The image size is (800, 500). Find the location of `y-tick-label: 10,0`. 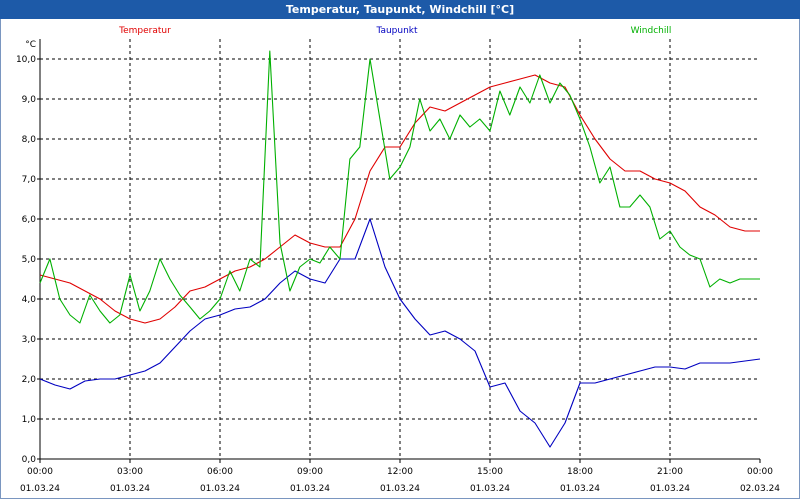

y-tick-label: 10,0 is located at coordinates (26, 60).